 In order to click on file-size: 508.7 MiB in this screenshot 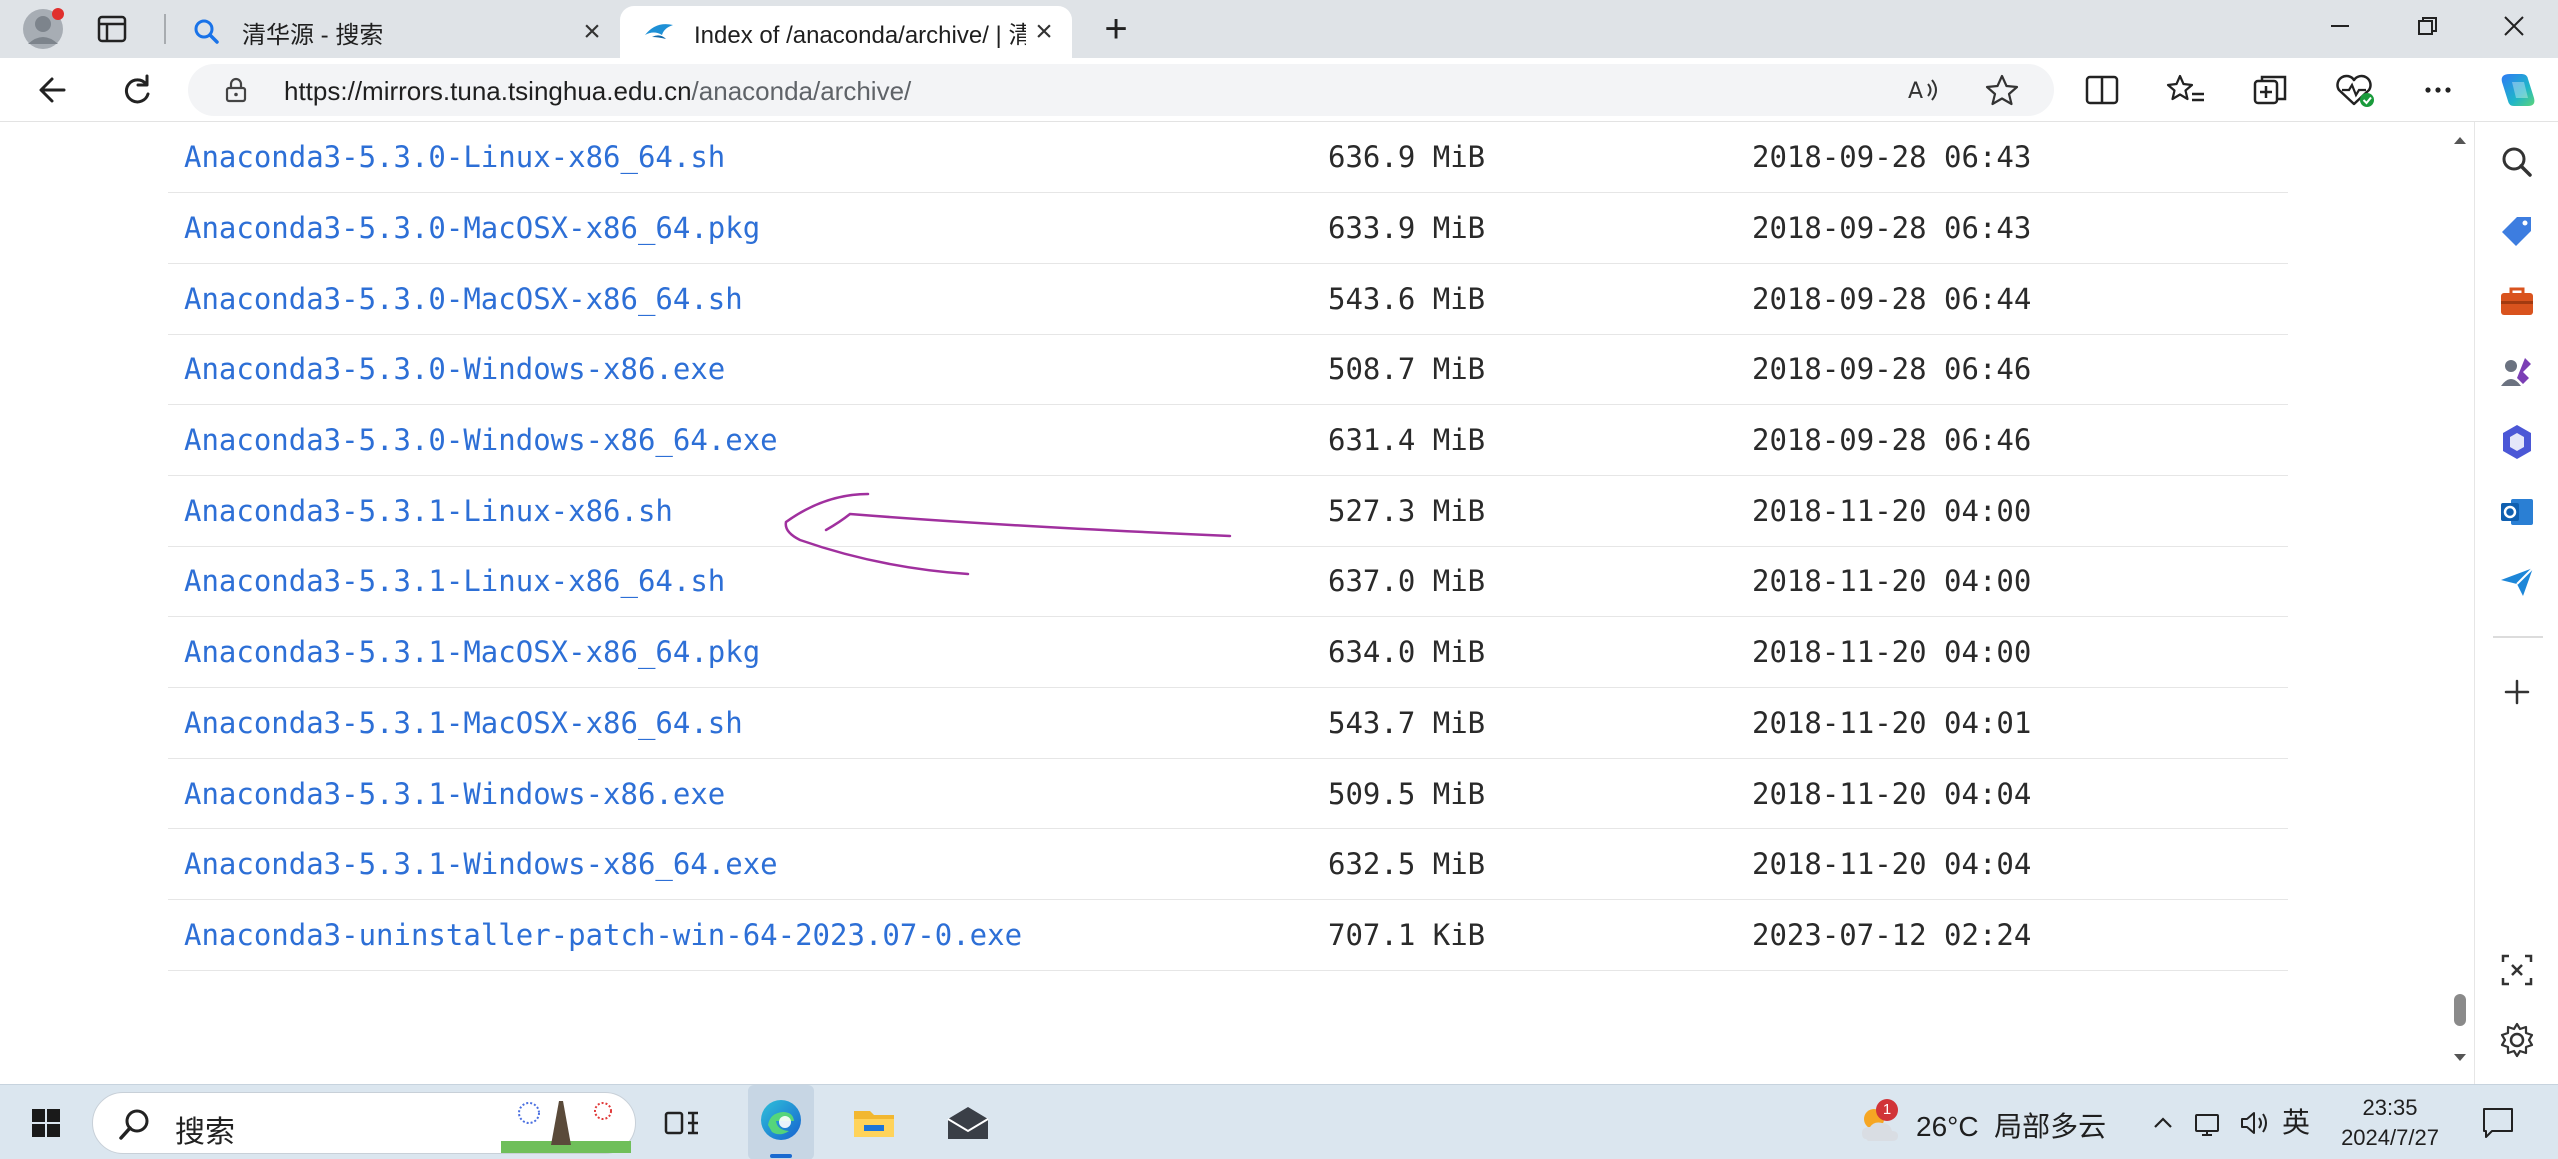, I will do `click(1540, 370)`.